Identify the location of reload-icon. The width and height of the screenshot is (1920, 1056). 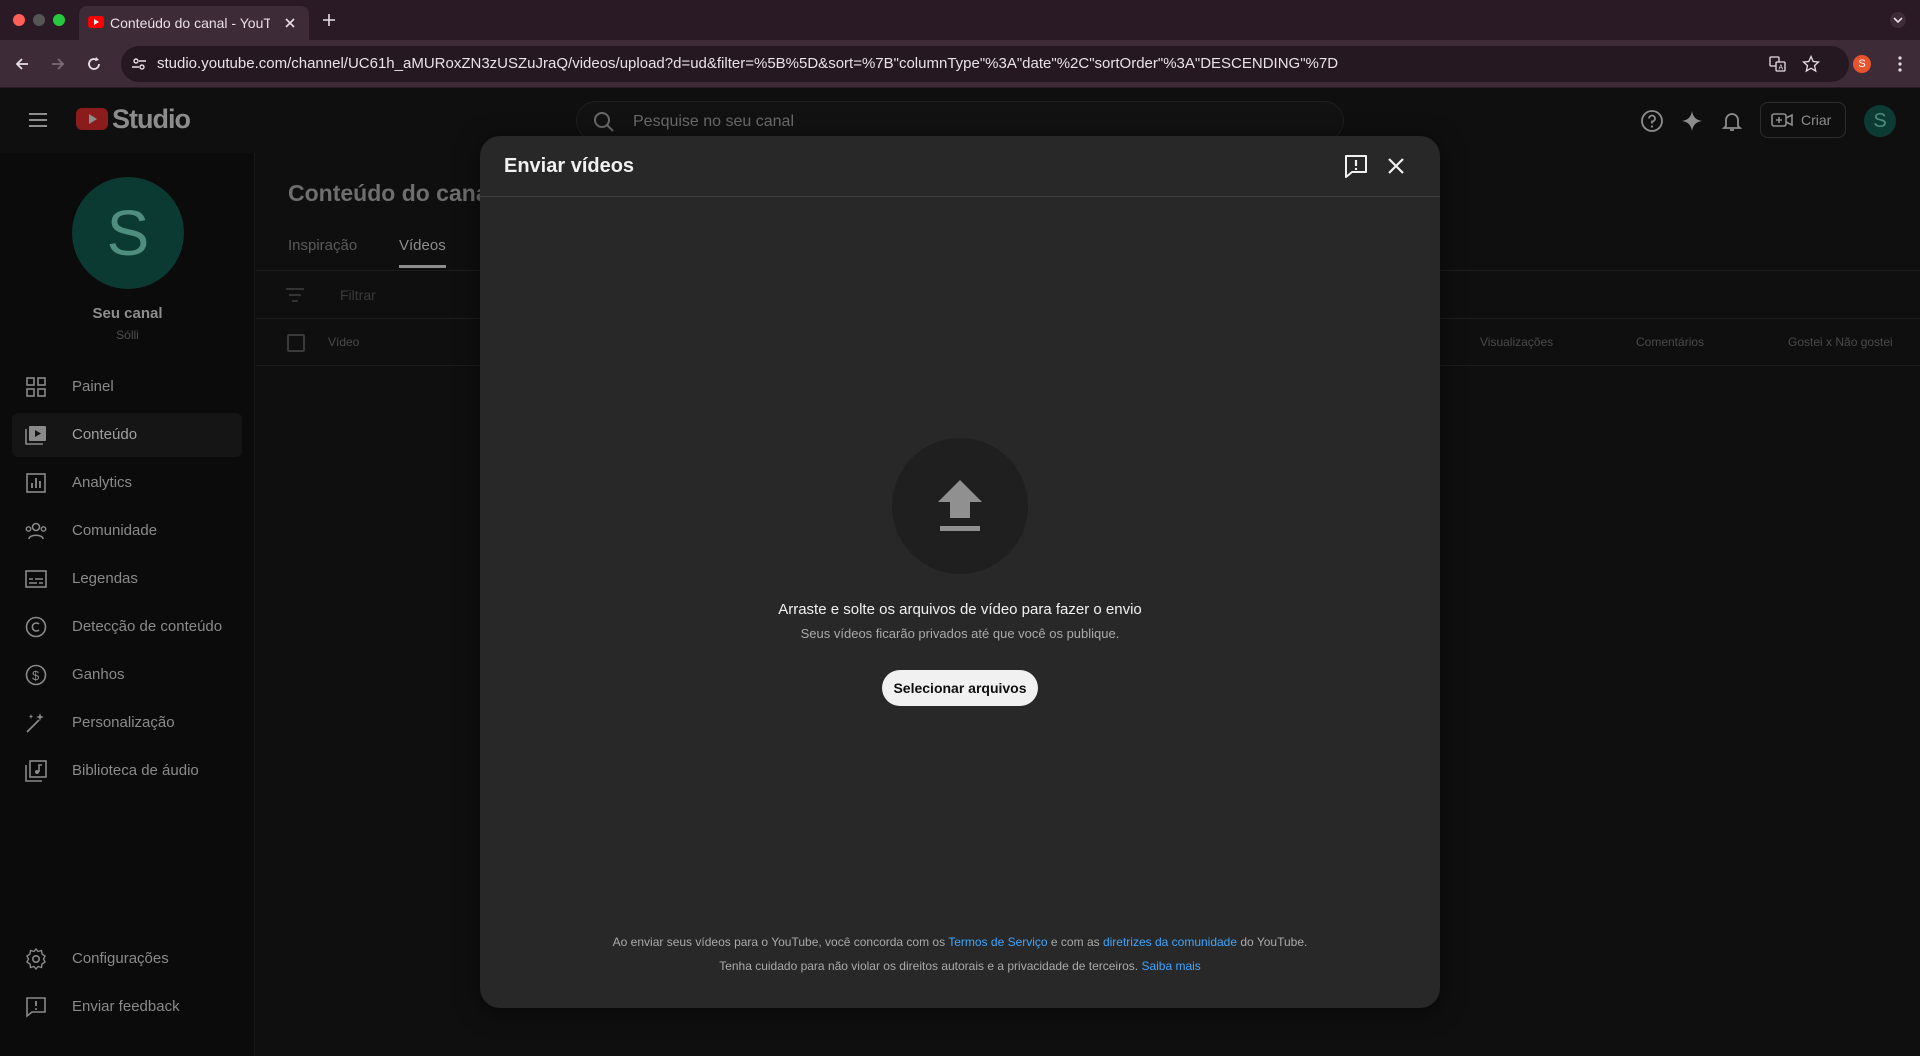
(94, 64).